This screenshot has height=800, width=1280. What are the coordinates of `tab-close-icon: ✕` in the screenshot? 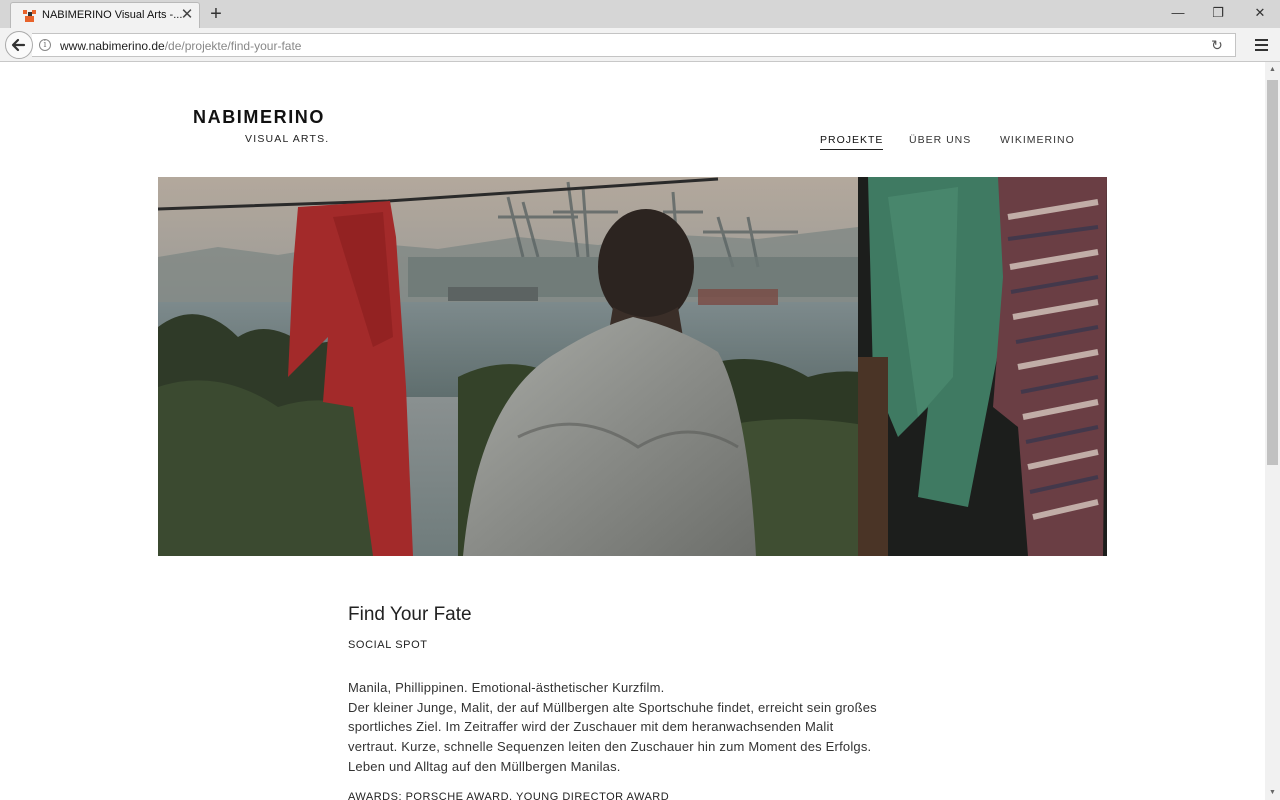 It's located at (187, 15).